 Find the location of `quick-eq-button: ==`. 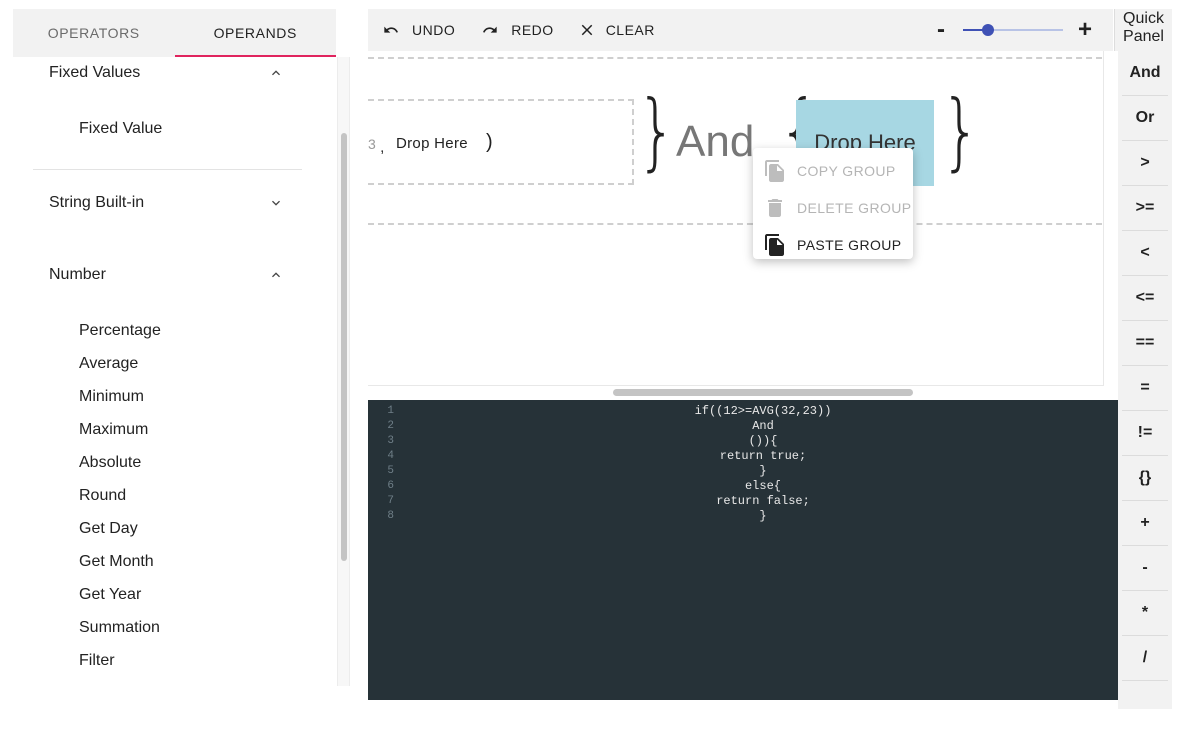

quick-eq-button: == is located at coordinates (1145, 343).